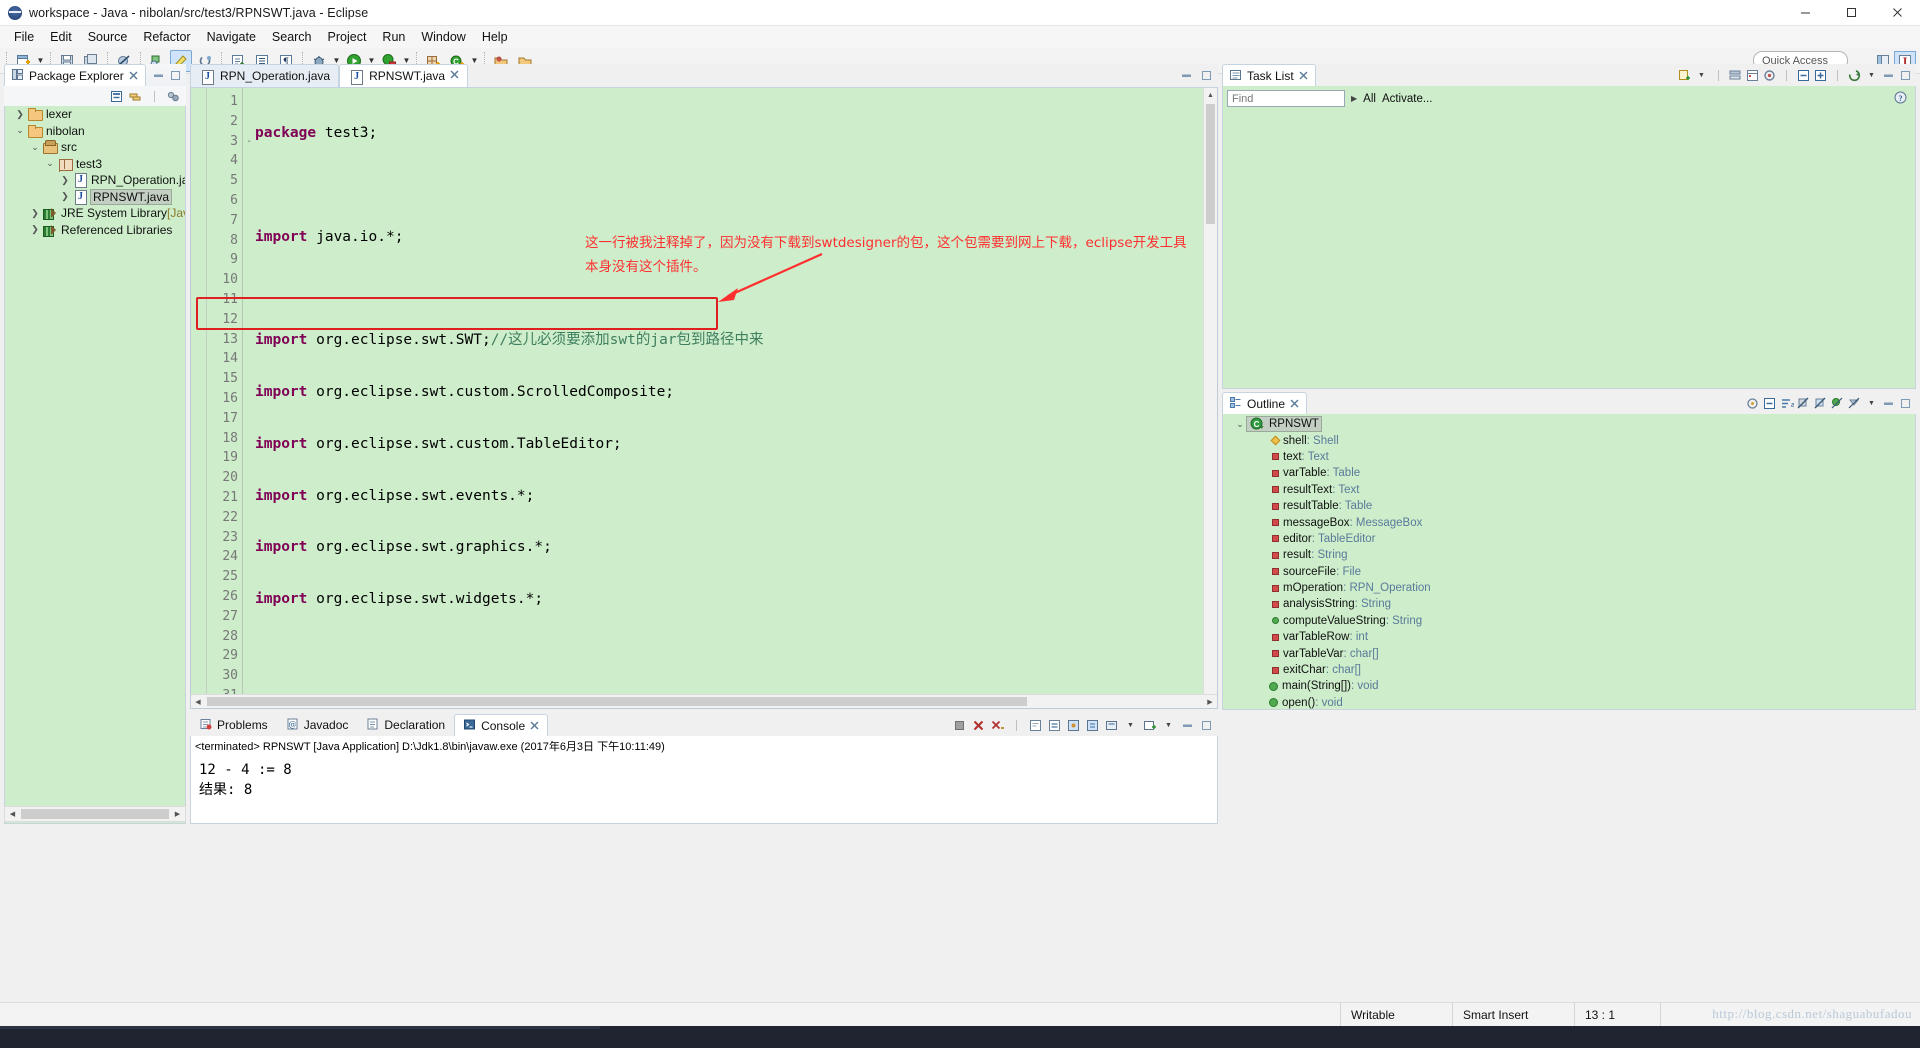  What do you see at coordinates (61, 37) in the screenshot?
I see `menu-edit: Edit` at bounding box center [61, 37].